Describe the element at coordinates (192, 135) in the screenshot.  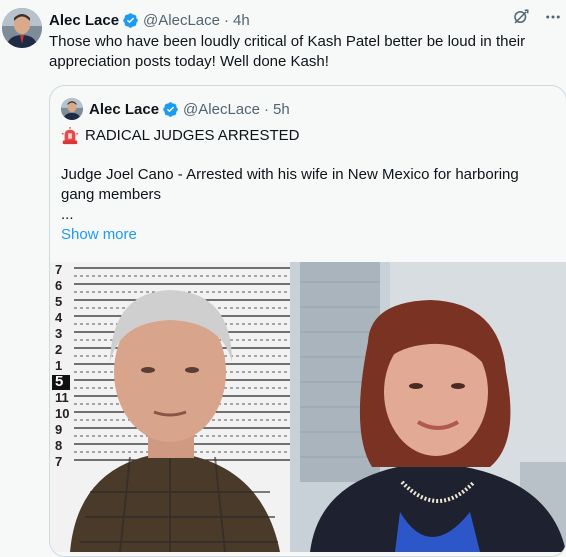
I see `quoted-headline: RADICAL JUDGES ARRESTED` at that location.